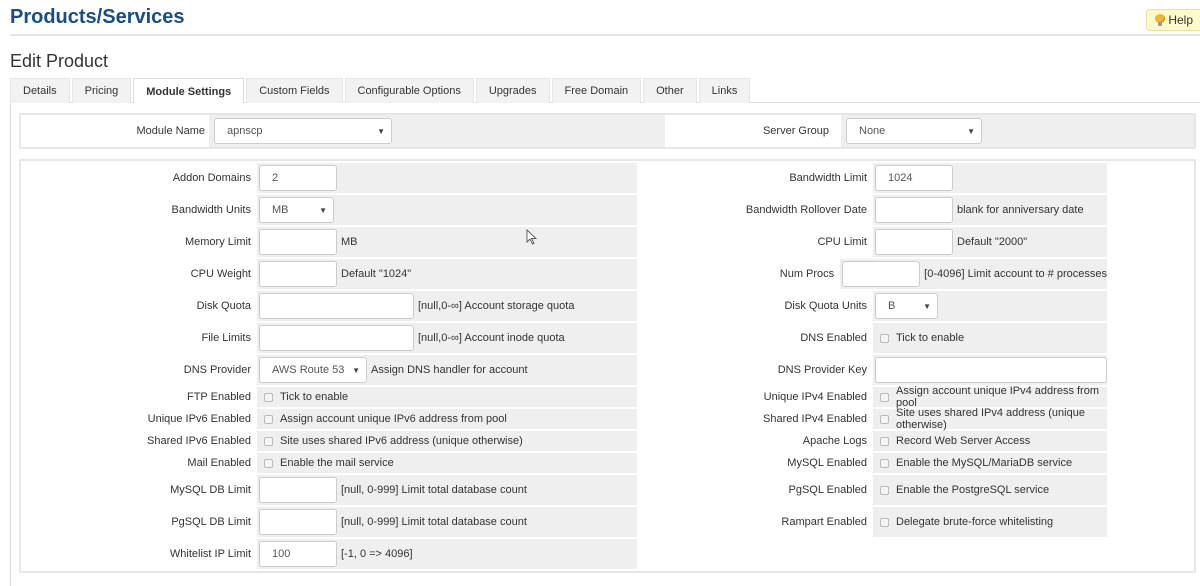  I want to click on server-group-value: None, so click(872, 131).